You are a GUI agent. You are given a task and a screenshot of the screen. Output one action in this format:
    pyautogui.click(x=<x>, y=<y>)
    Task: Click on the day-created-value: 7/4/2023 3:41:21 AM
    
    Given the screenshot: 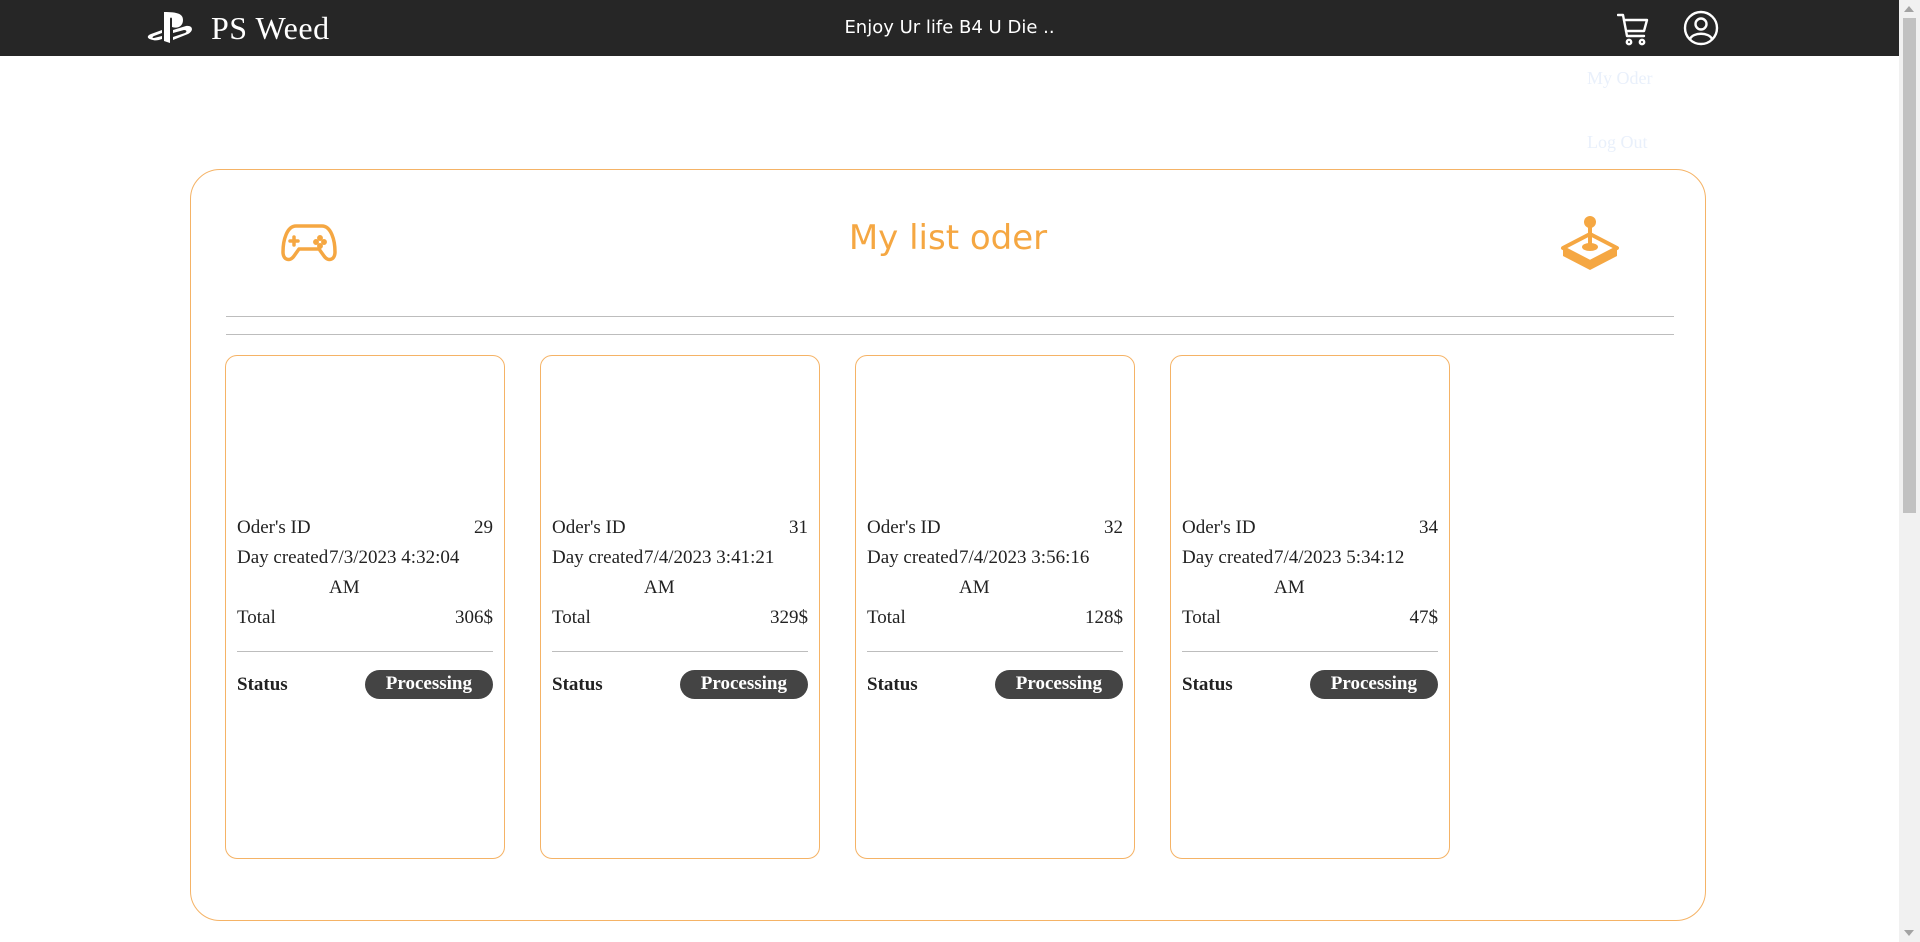 What is the action you would take?
    pyautogui.click(x=709, y=572)
    